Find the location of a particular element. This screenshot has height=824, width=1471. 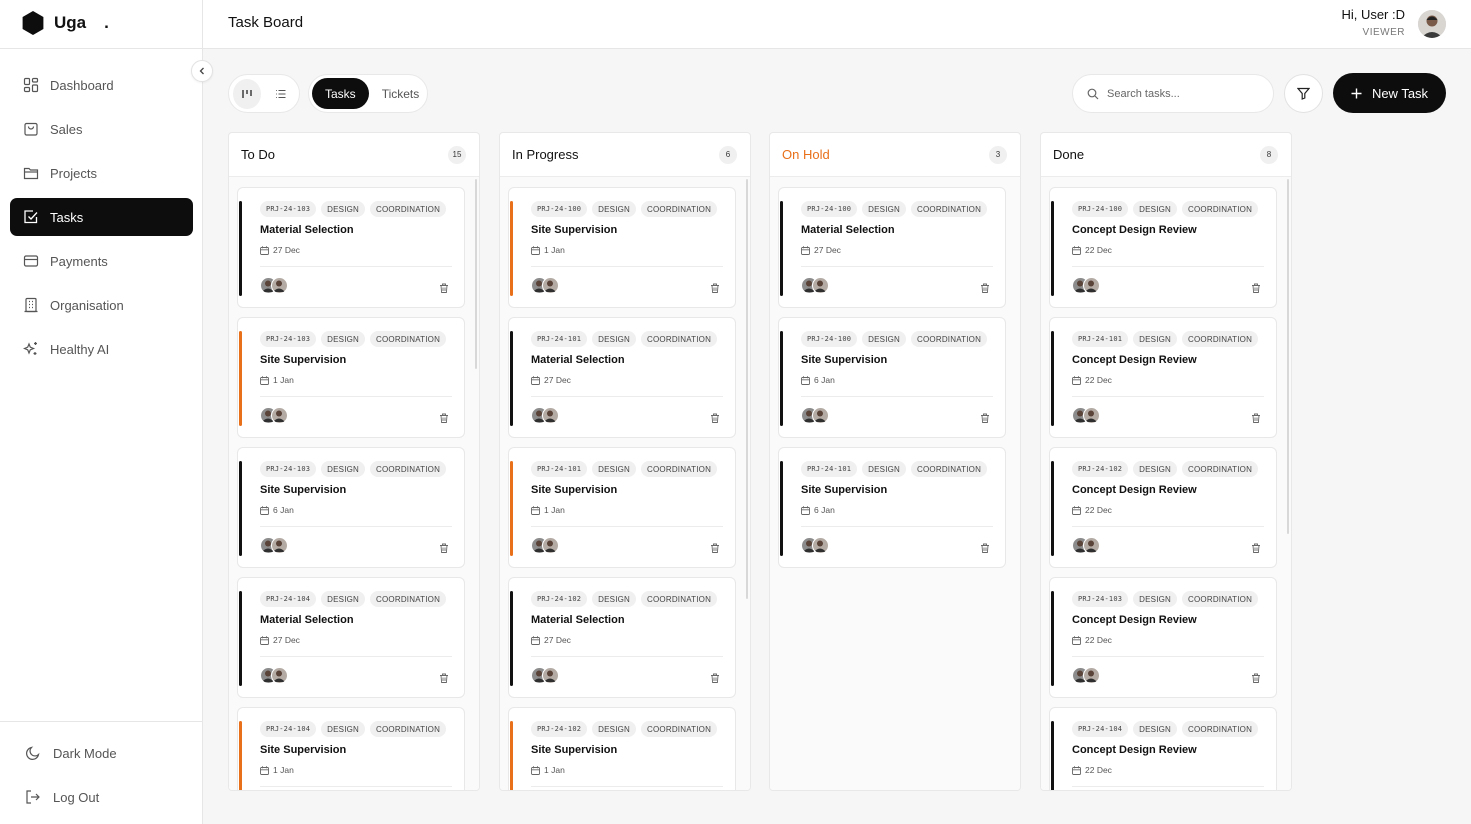

column-count-badge: 6 is located at coordinates (728, 154).